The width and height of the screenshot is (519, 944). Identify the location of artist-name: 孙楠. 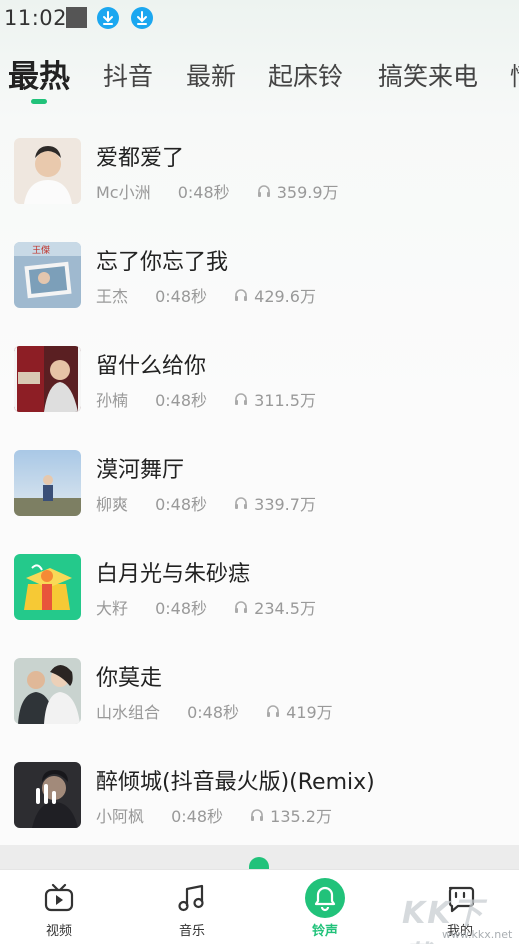
(112, 400).